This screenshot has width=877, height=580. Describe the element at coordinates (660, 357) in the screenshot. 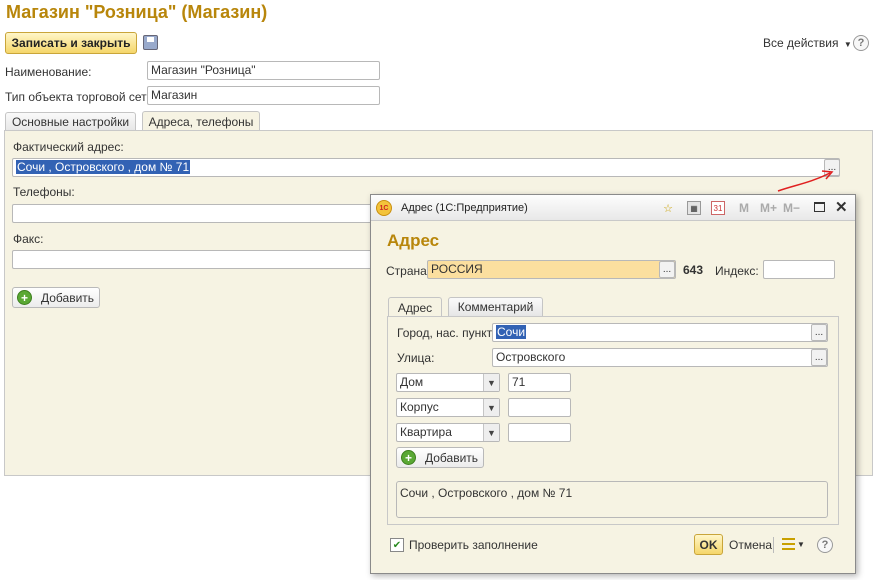

I see `street-field: Островского` at that location.